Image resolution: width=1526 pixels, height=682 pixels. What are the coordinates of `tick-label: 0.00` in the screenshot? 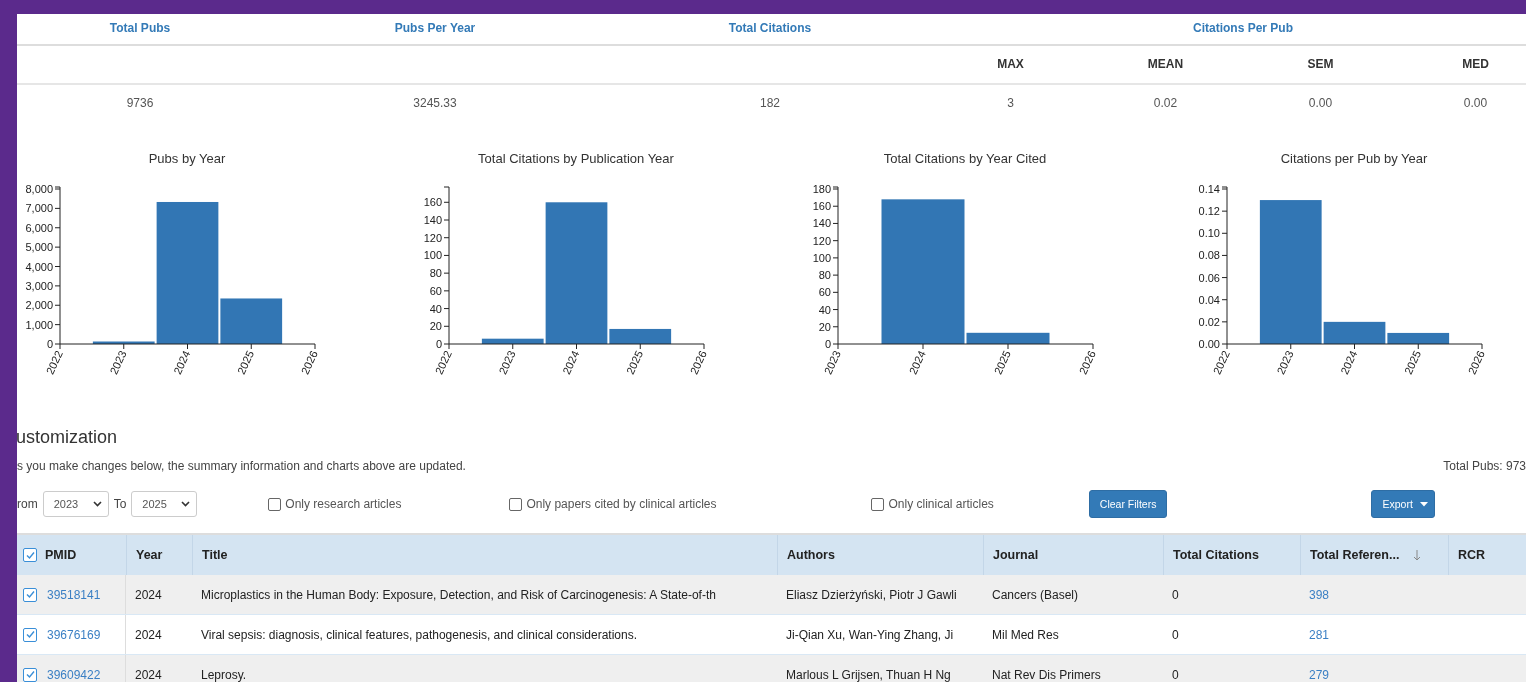 It's located at (1209, 344).